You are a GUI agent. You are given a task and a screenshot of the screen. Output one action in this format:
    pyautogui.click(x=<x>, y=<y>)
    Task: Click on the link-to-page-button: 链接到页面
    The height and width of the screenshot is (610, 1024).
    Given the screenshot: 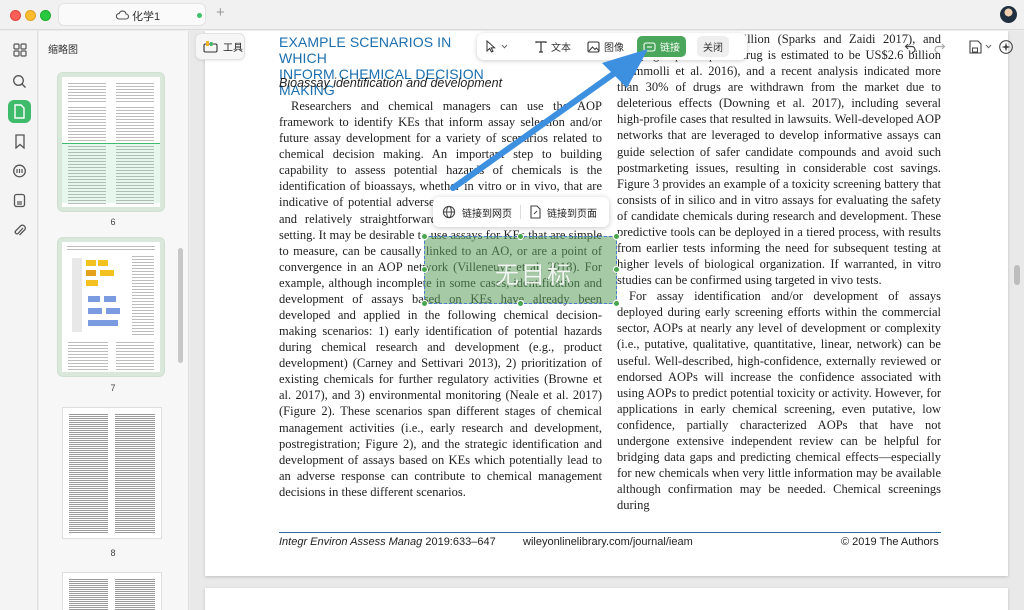 What is the action you would take?
    pyautogui.click(x=563, y=212)
    